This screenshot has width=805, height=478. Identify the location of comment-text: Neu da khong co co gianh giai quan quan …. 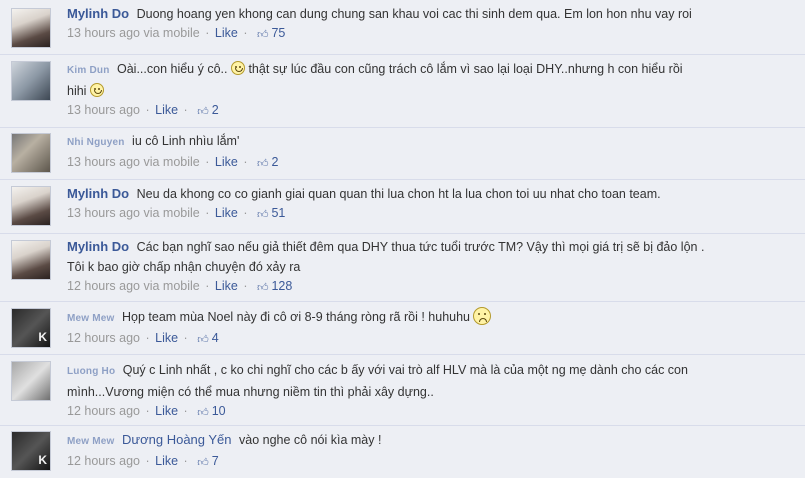
(398, 194).